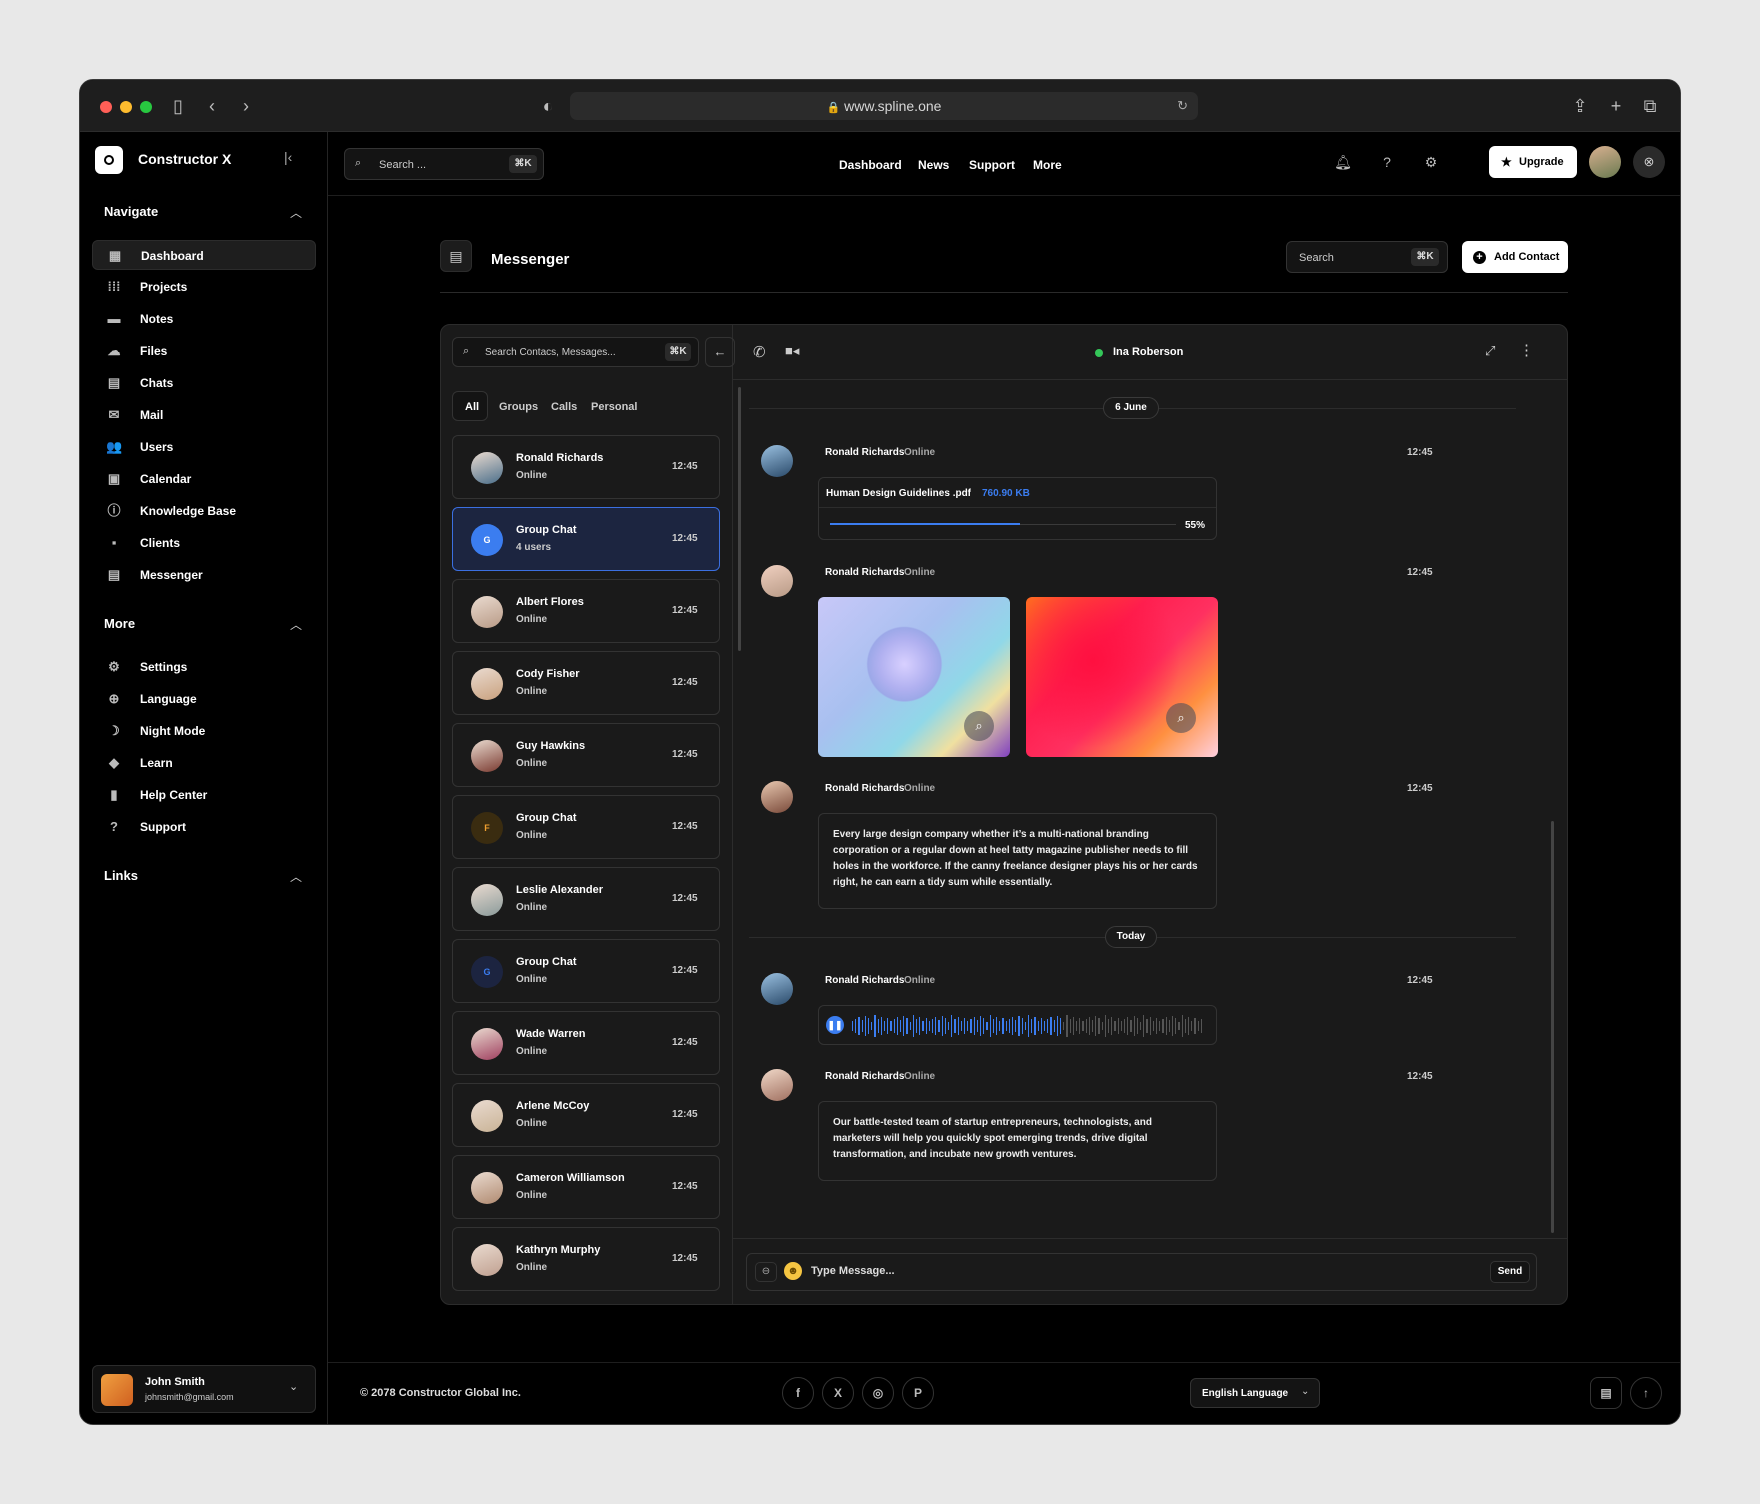  I want to click on back-icon: ‹, so click(212, 106).